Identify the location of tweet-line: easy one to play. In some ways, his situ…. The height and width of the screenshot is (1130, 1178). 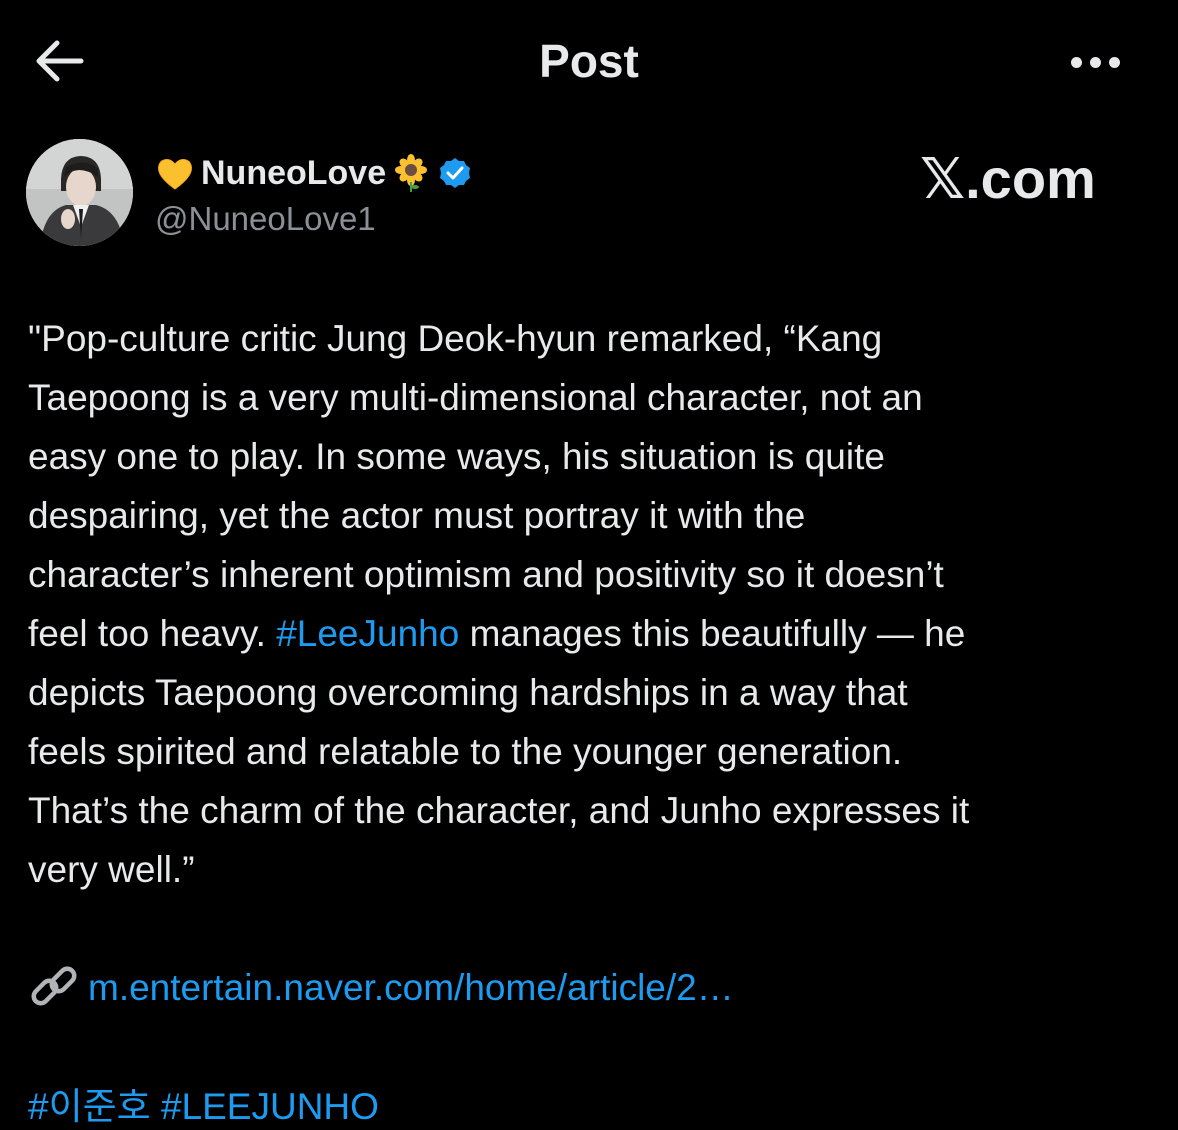
(456, 456).